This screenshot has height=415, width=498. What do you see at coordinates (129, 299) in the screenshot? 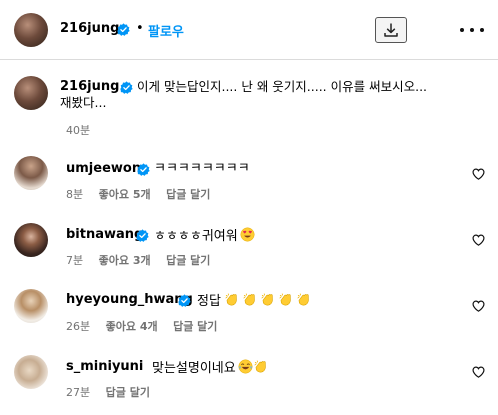
I see `comment-username: hyeyoung_hwang` at bounding box center [129, 299].